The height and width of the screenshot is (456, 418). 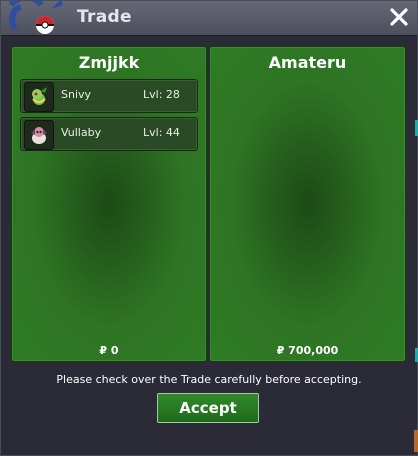 I want to click on trainer-name: Zmjjkk, so click(x=109, y=62).